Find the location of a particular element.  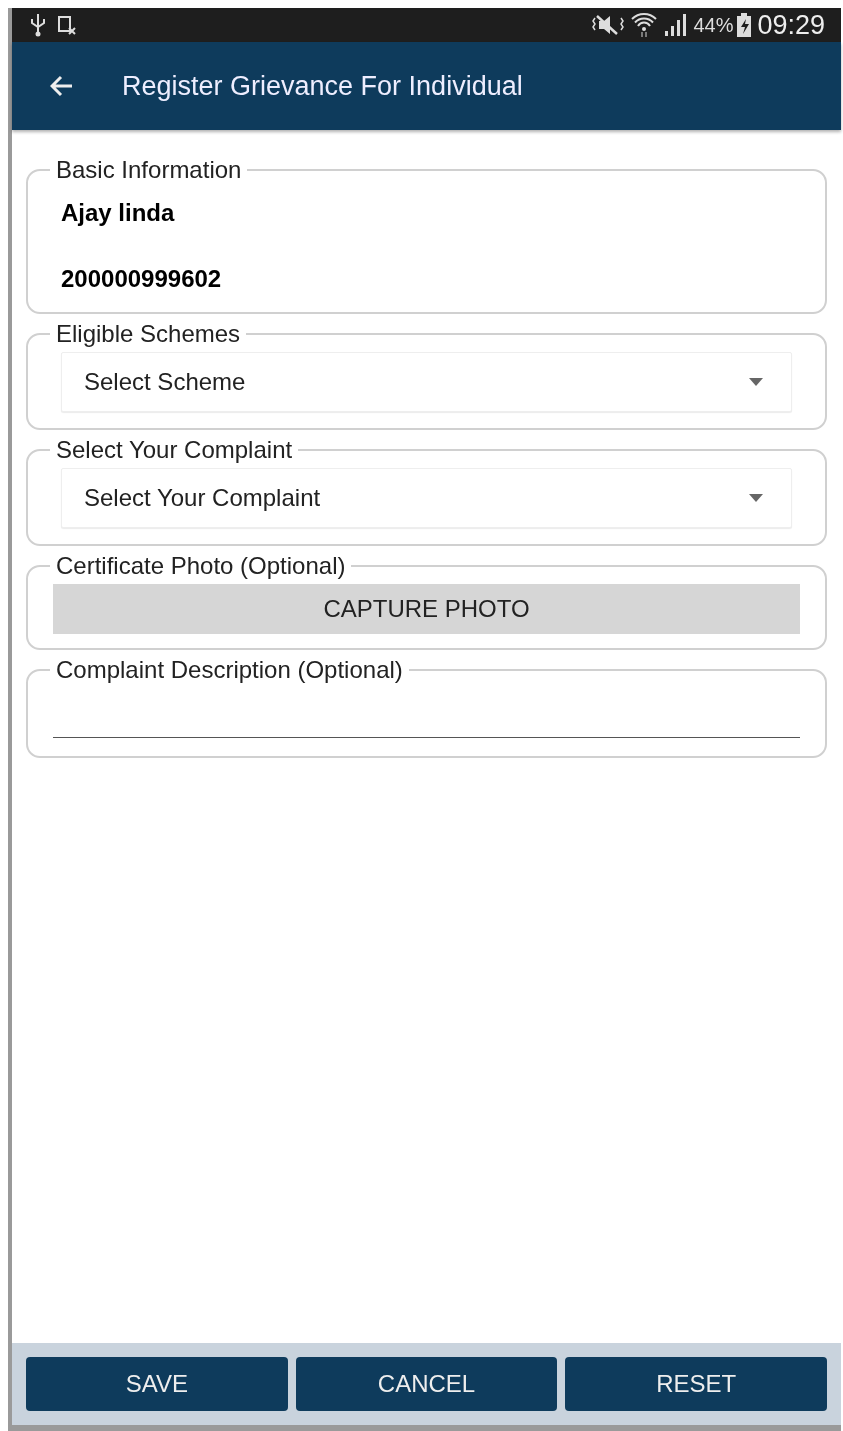

battery-percent: 44% is located at coordinates (713, 25).